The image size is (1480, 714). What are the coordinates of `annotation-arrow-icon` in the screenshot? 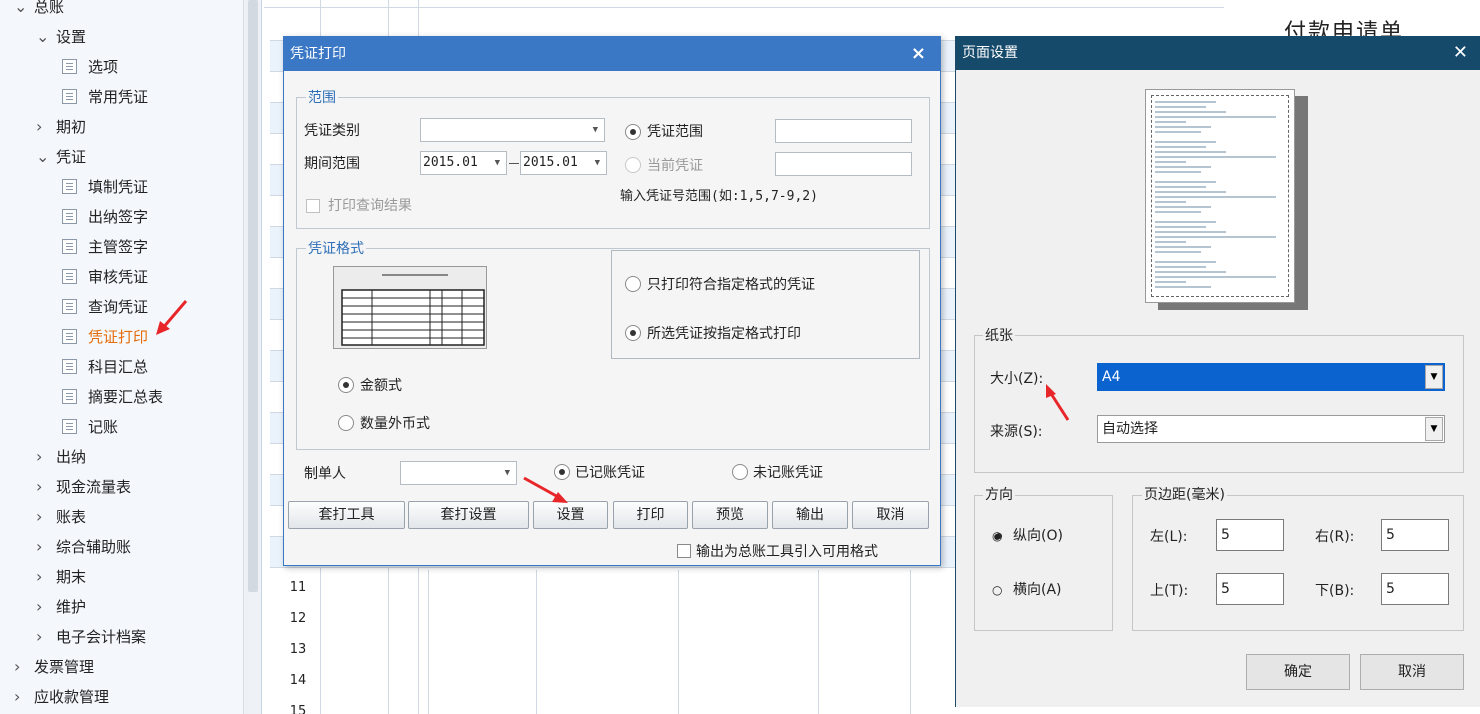 It's located at (172, 317).